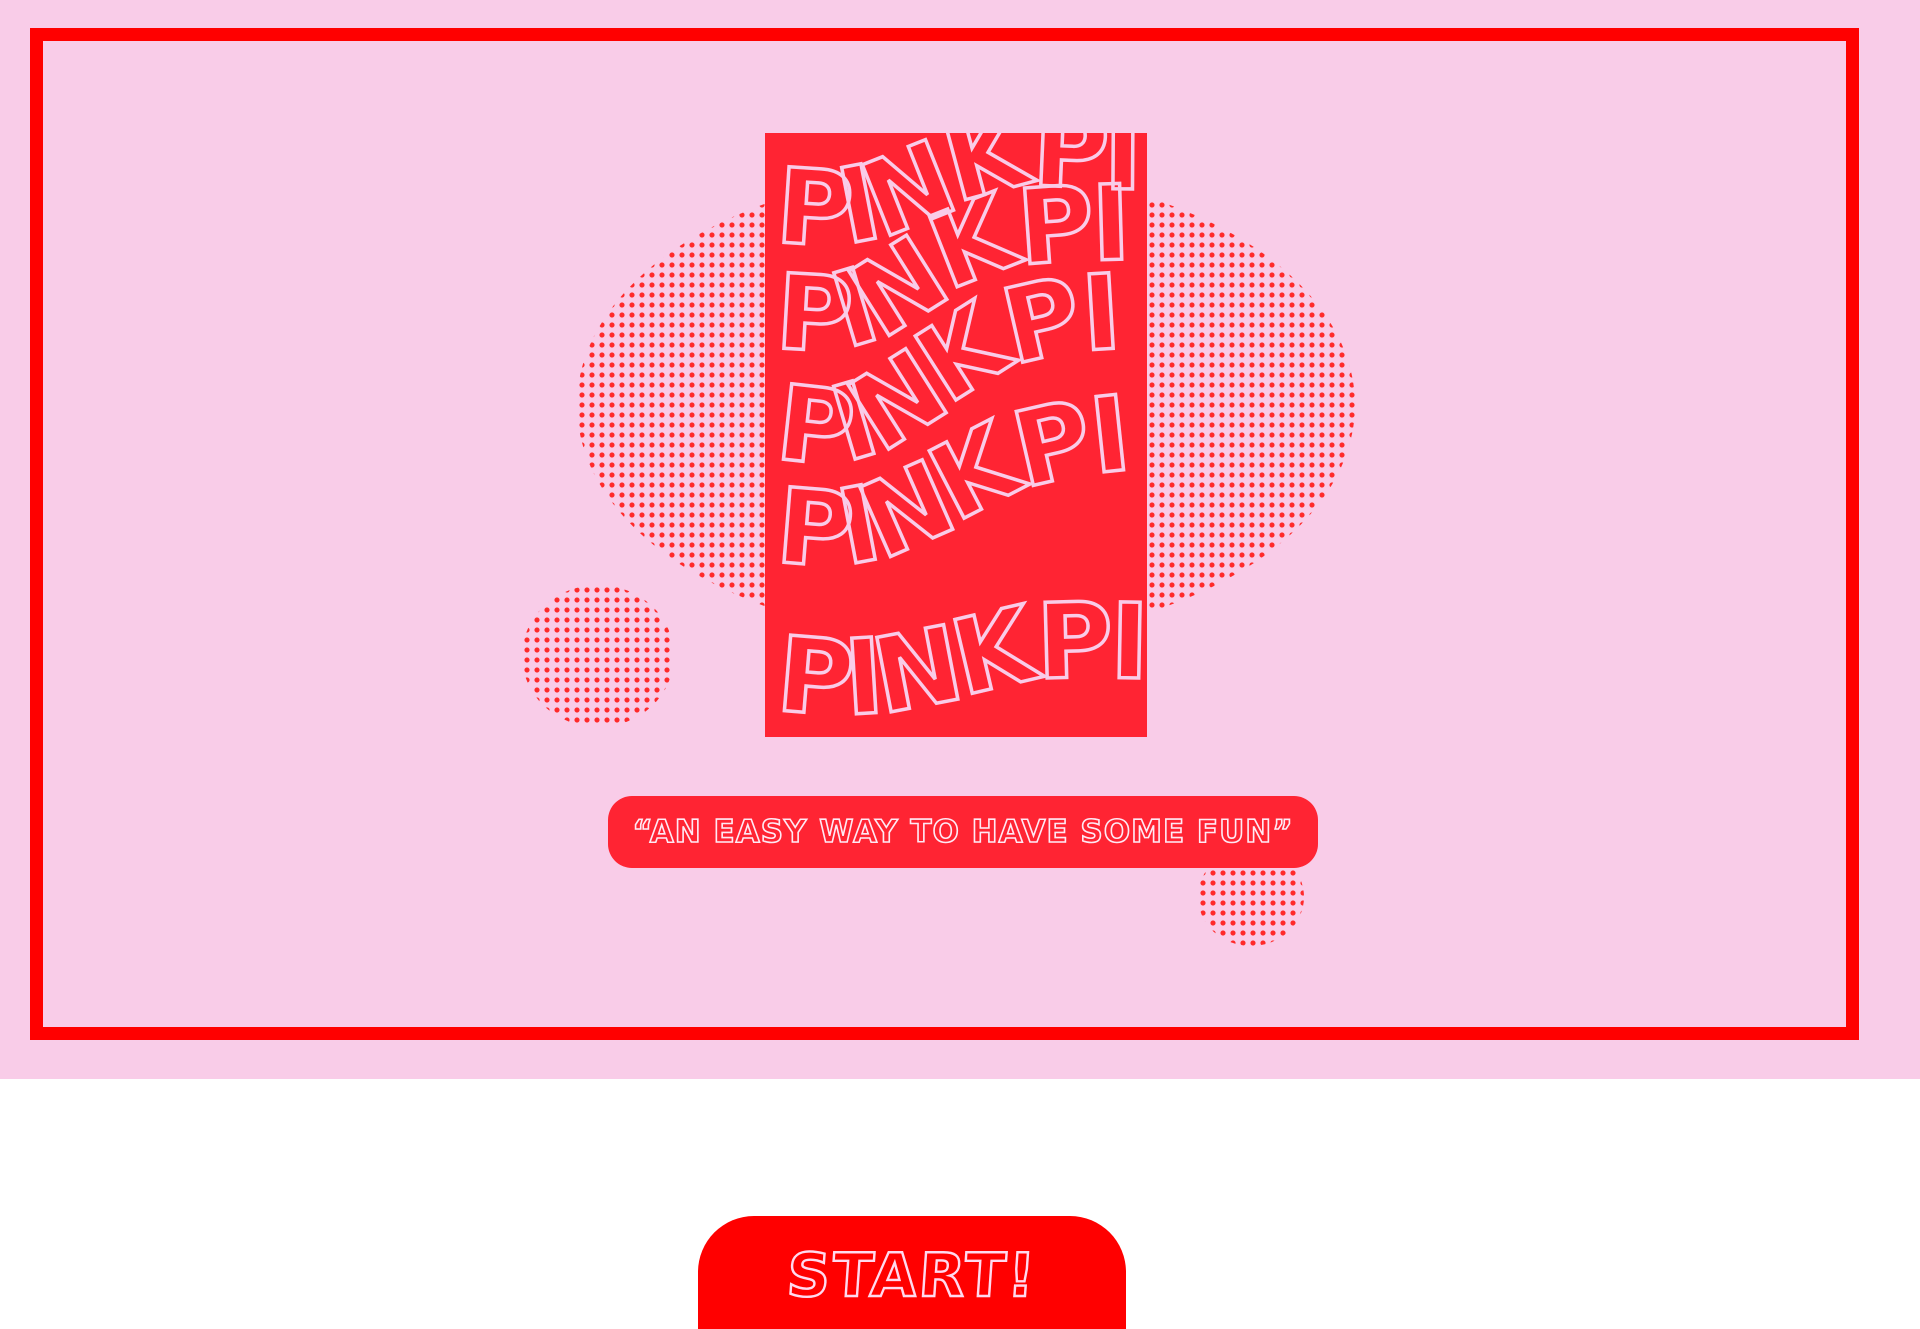  Describe the element at coordinates (598, 656) in the screenshot. I see `halftone-dot-circle-small` at that location.